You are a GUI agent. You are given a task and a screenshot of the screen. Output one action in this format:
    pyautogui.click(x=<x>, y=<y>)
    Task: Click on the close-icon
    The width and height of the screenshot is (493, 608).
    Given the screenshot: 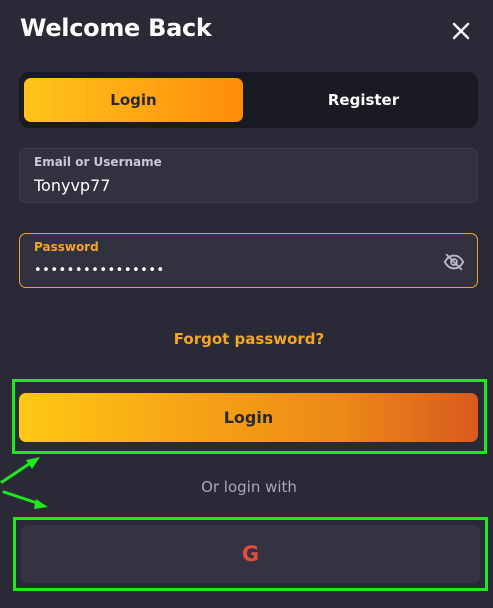 What is the action you would take?
    pyautogui.click(x=461, y=31)
    